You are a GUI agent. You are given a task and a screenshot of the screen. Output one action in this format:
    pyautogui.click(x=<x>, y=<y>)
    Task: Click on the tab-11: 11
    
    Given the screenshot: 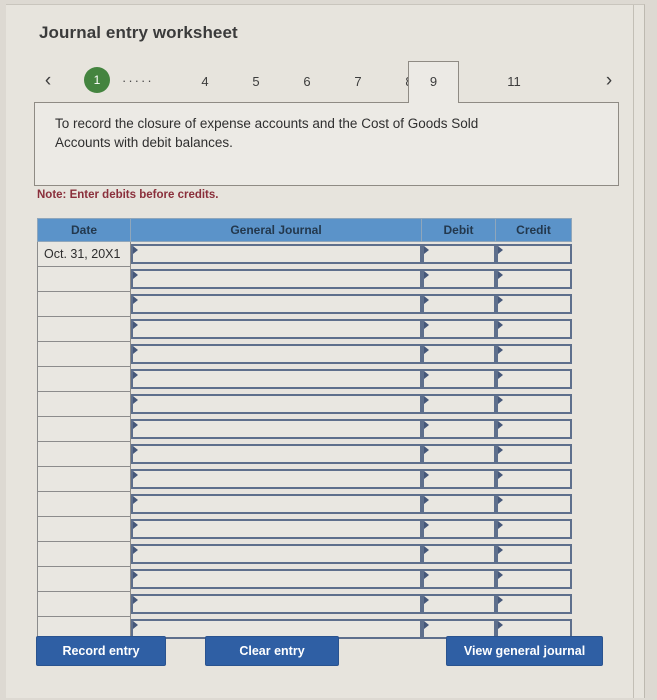 What is the action you would take?
    pyautogui.click(x=514, y=82)
    